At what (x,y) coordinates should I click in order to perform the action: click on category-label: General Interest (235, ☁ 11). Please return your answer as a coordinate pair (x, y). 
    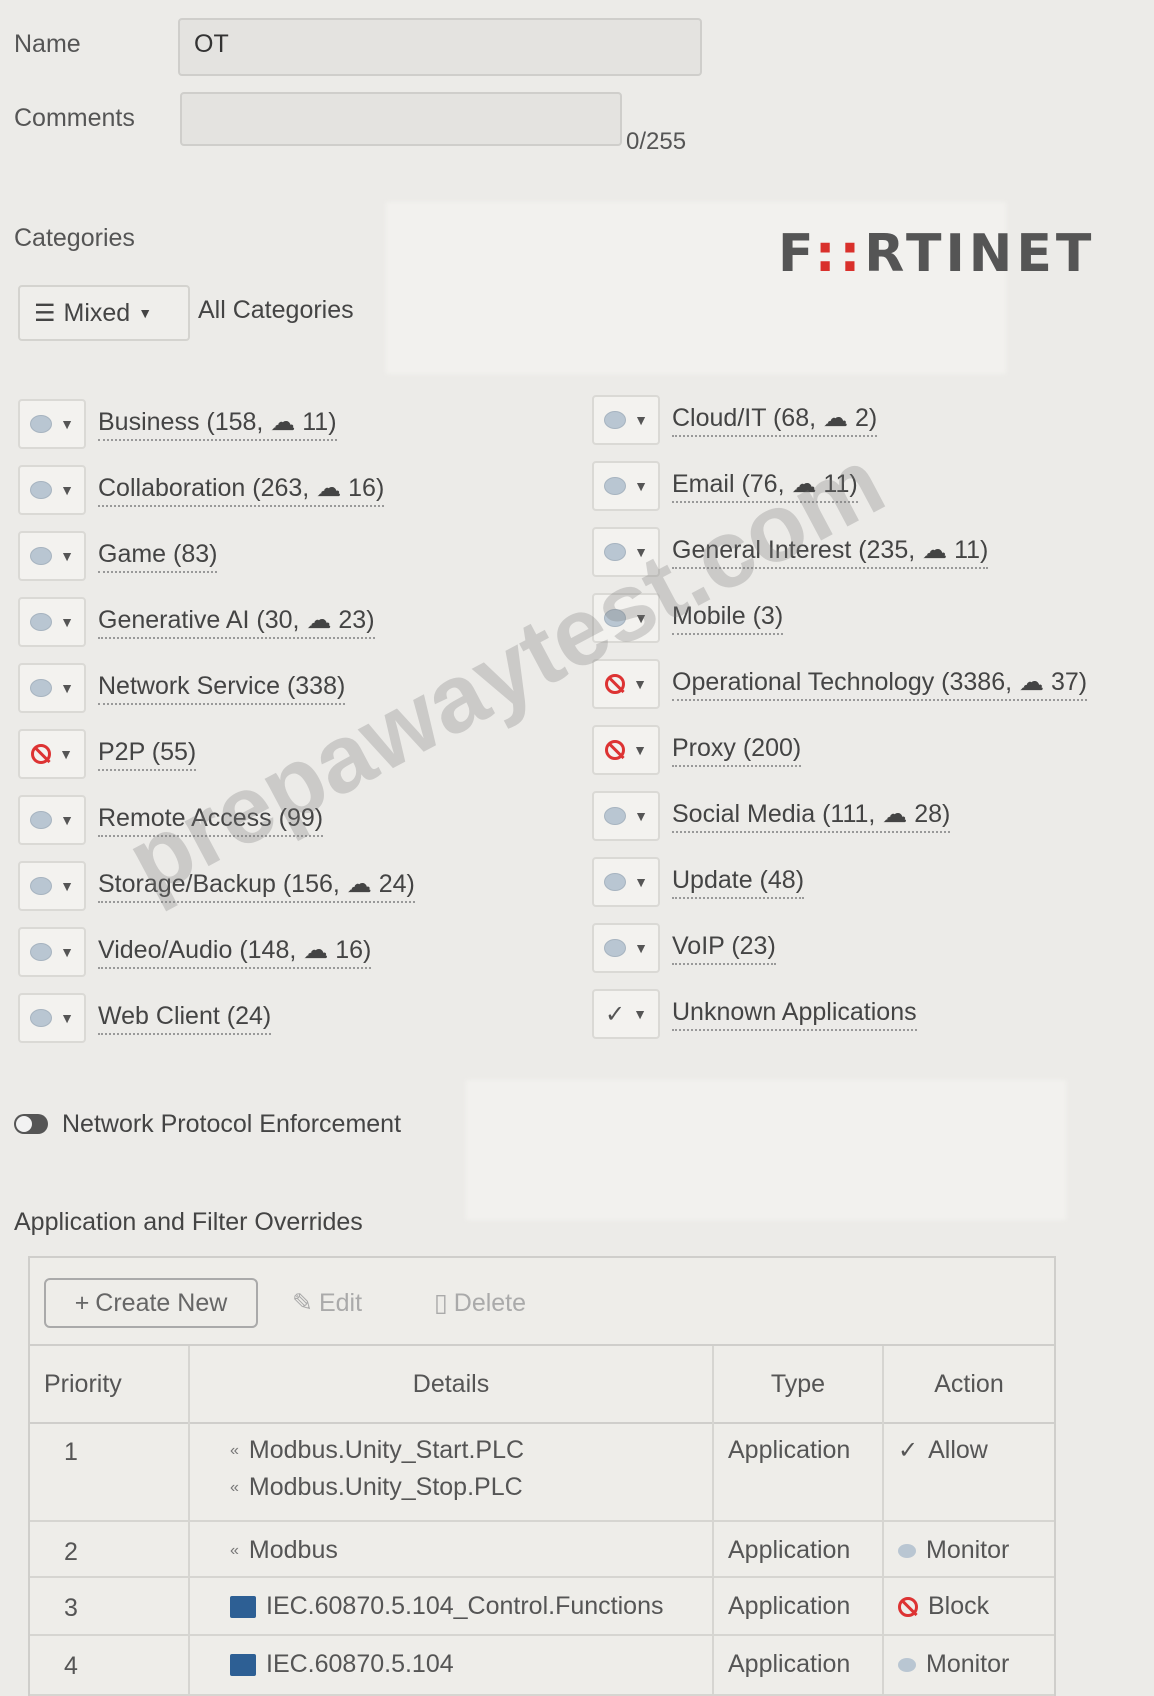
    Looking at the image, I should click on (830, 552).